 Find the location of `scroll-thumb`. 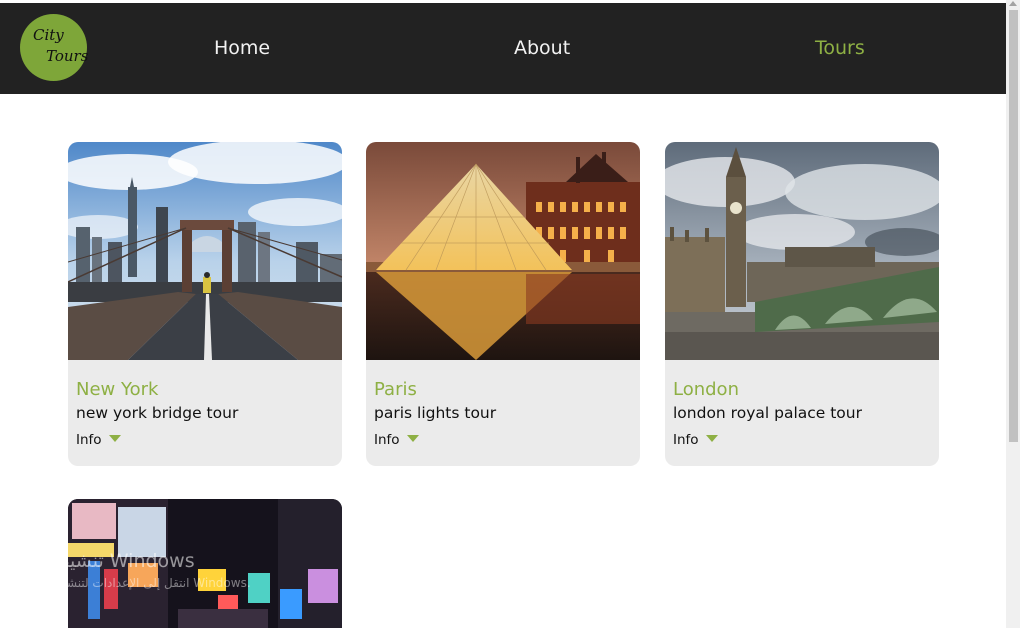

scroll-thumb is located at coordinates (1013, 226).